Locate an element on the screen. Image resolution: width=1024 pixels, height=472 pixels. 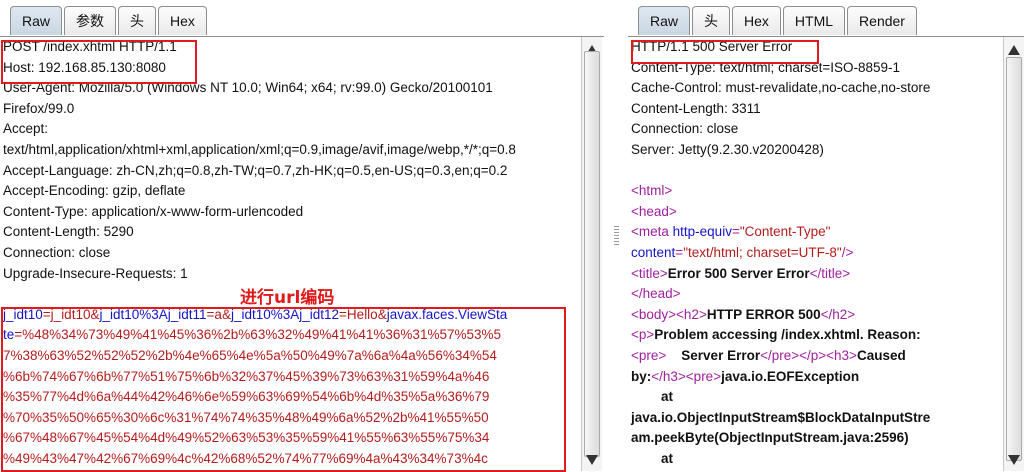
response-scrollbar is located at coordinates (1013, 254).